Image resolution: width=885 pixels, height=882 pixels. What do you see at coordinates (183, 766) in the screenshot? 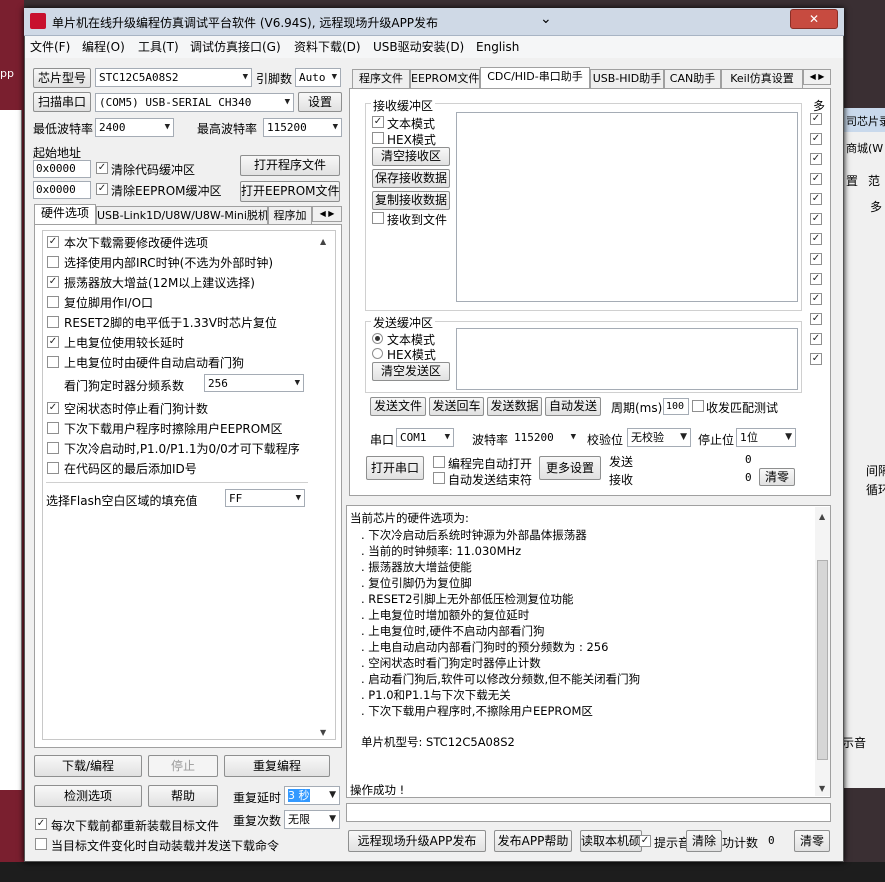
I see `stop-button: 停止` at bounding box center [183, 766].